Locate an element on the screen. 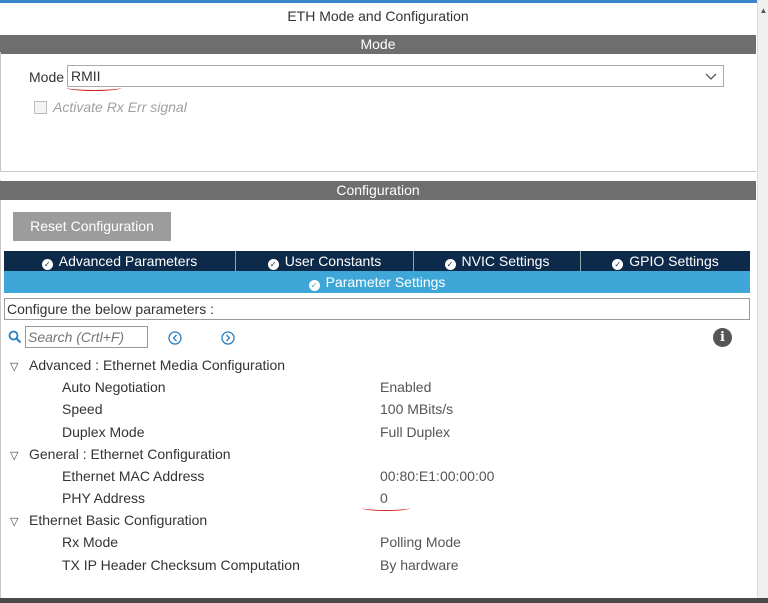  param-value: 00:80:E1:00:00:00 is located at coordinates (437, 476).